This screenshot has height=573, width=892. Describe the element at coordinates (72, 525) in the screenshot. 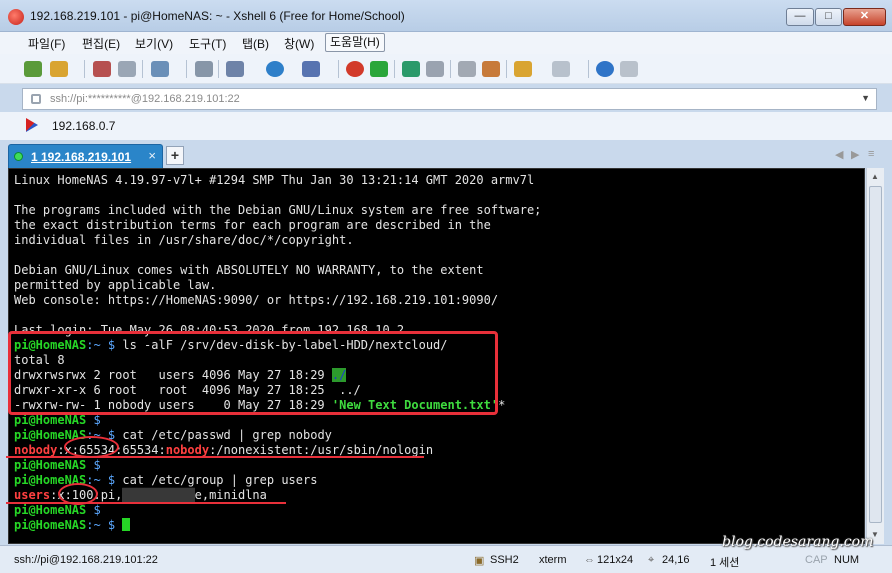

I see `terminal-prompt-line: pi@HomeNAS:~ $` at that location.